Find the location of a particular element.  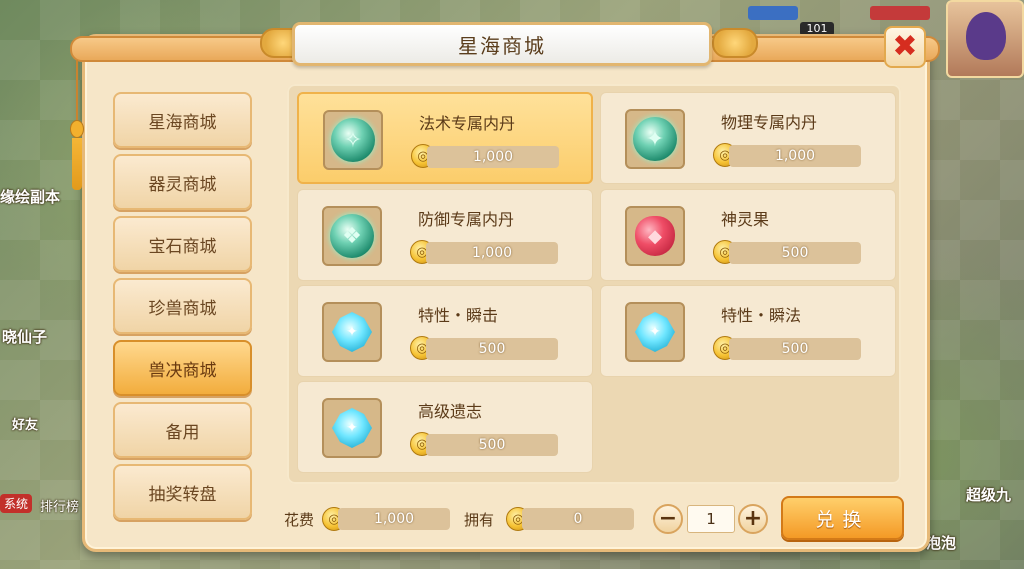

spell-pill-icon: ✧ is located at coordinates (353, 140).